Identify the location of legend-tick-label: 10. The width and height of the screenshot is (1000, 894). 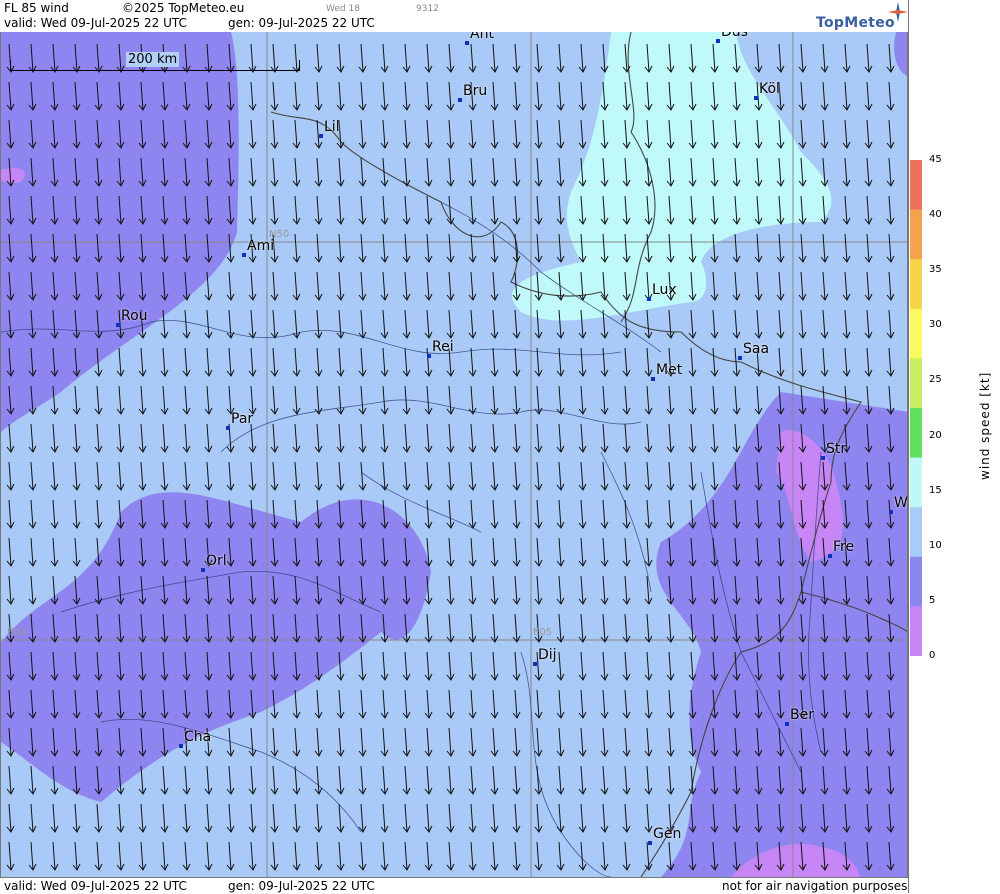
(935, 545).